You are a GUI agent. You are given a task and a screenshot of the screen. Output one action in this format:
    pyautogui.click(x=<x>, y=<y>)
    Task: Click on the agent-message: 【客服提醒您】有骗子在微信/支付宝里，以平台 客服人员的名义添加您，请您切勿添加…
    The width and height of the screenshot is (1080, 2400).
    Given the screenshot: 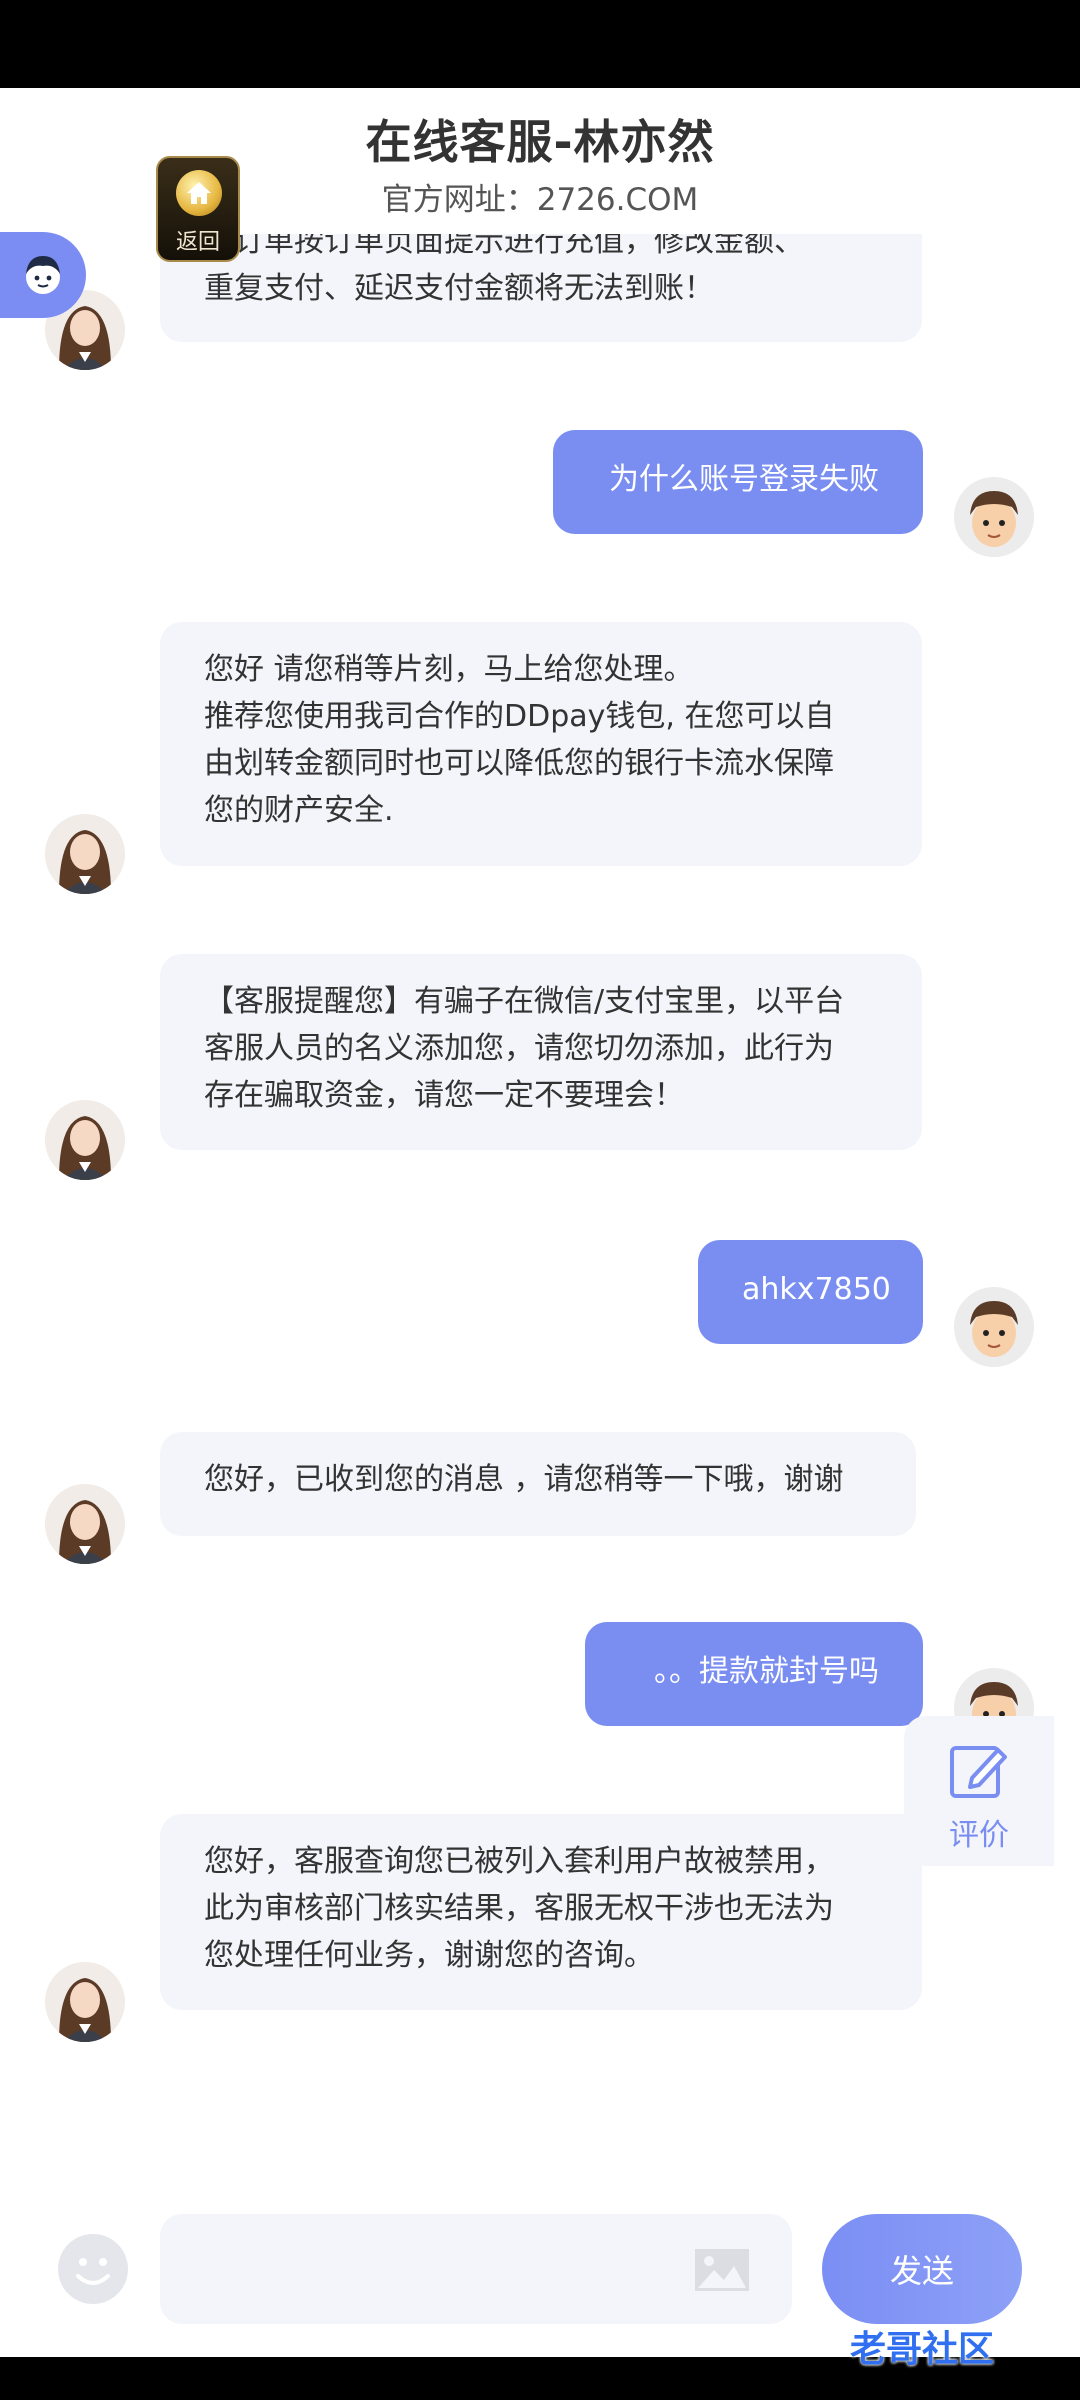 What is the action you would take?
    pyautogui.click(x=541, y=1052)
    